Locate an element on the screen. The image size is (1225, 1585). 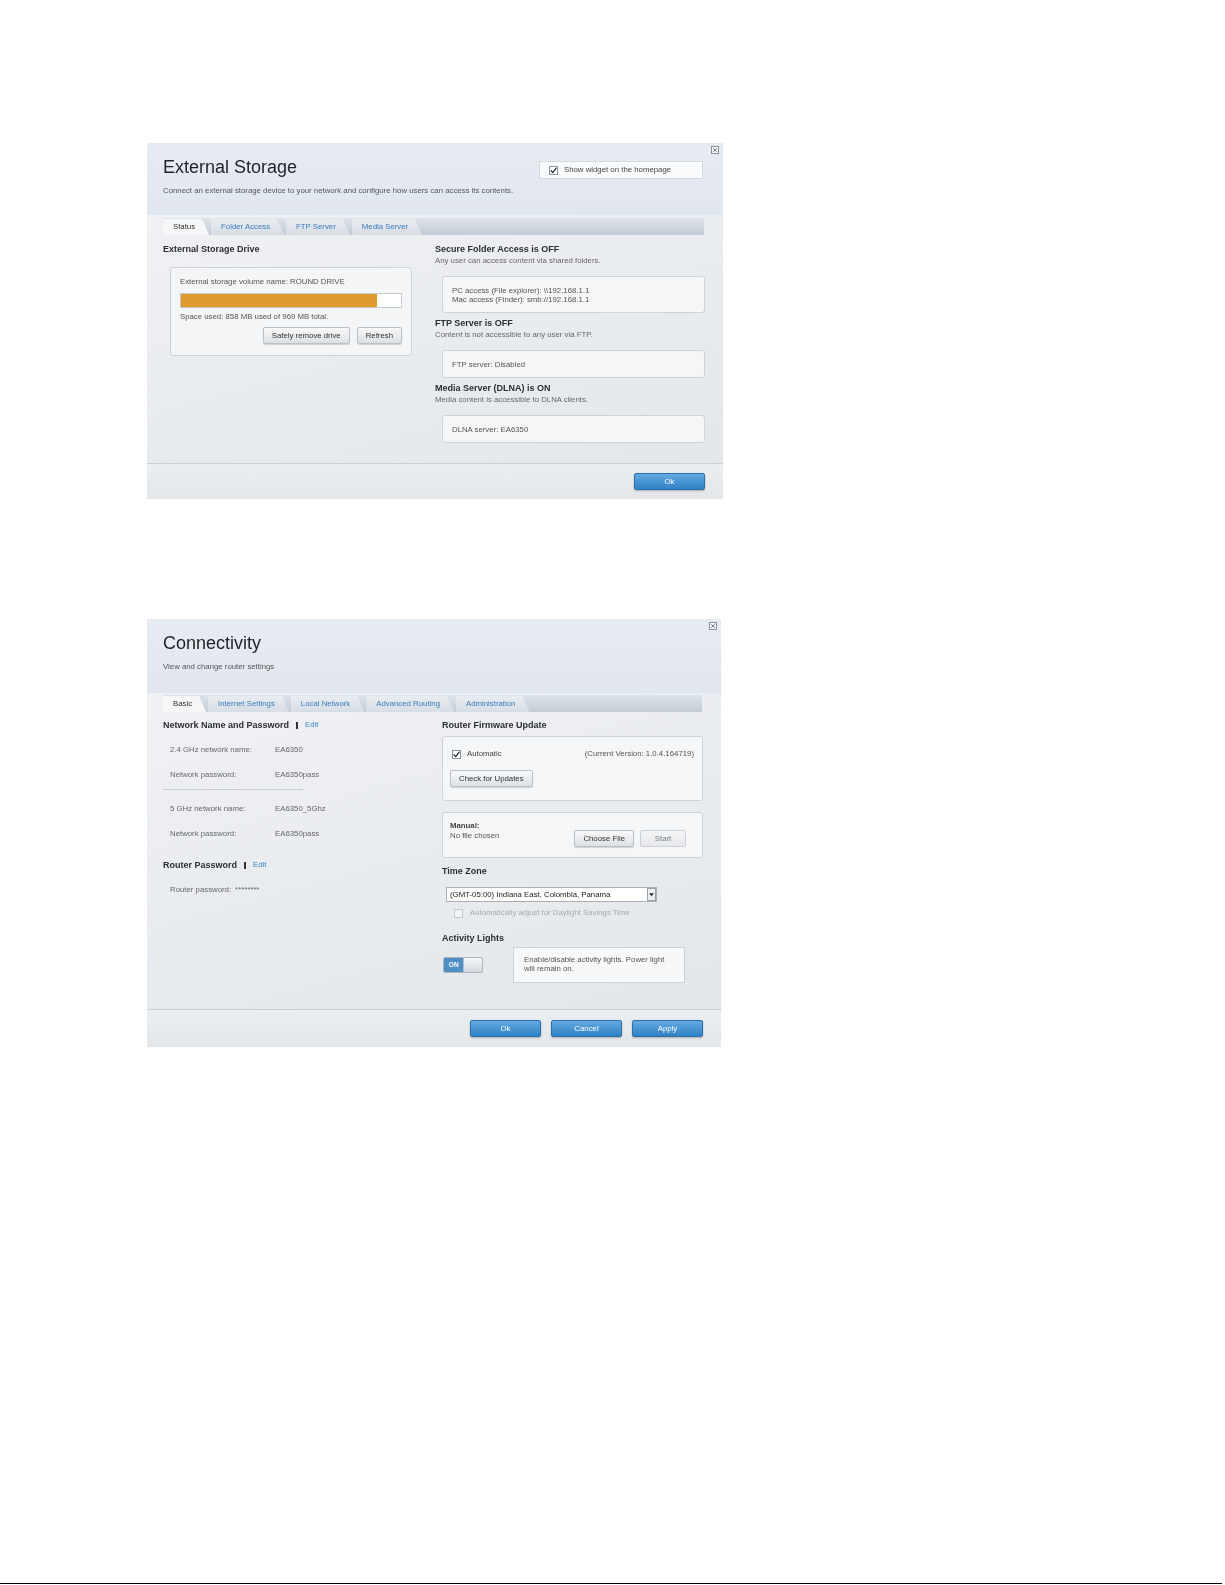
section-heading: FTP Server is OFF is located at coordinates (474, 323).